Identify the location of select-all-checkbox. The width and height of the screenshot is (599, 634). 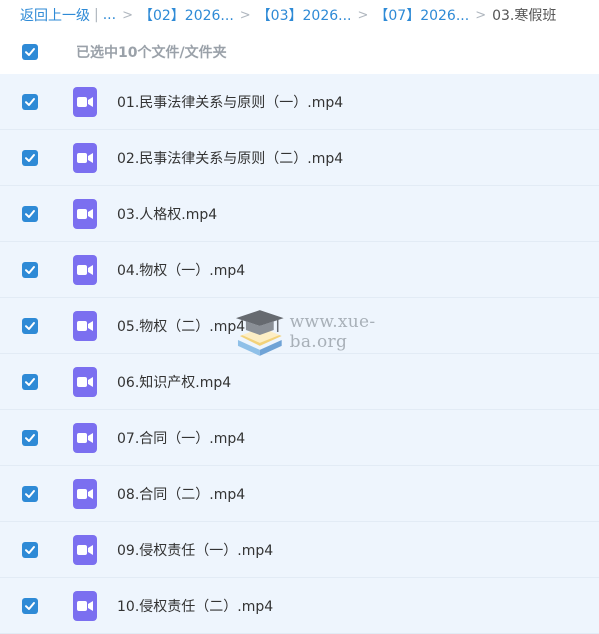
(30, 52).